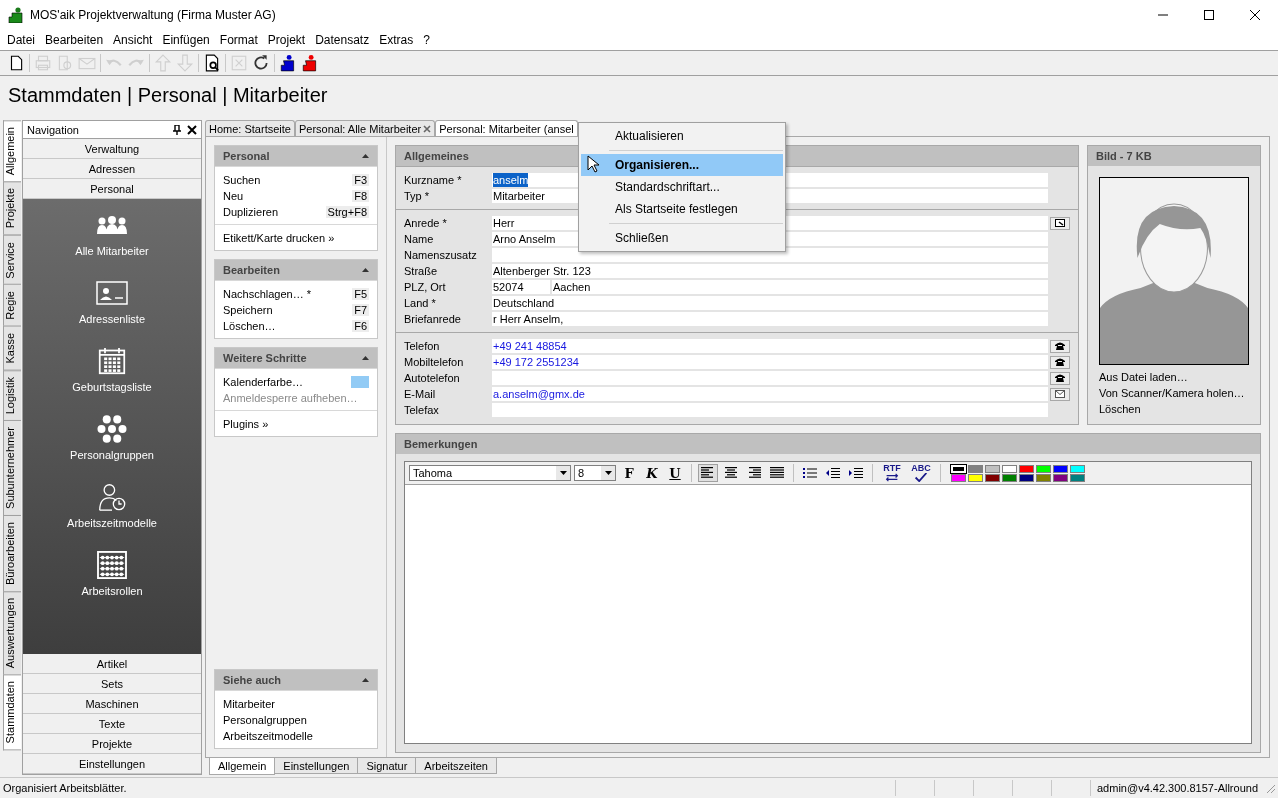 The image size is (1278, 798). Describe the element at coordinates (433, 180) in the screenshot. I see `field-label: Kurzname *` at that location.